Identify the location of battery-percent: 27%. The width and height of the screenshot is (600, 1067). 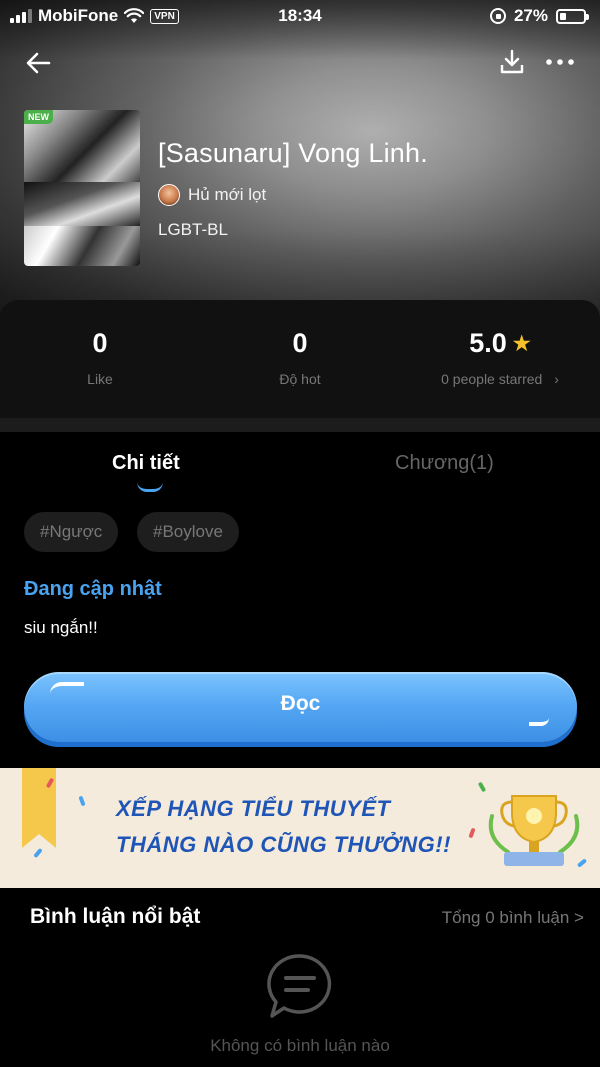
(530, 15).